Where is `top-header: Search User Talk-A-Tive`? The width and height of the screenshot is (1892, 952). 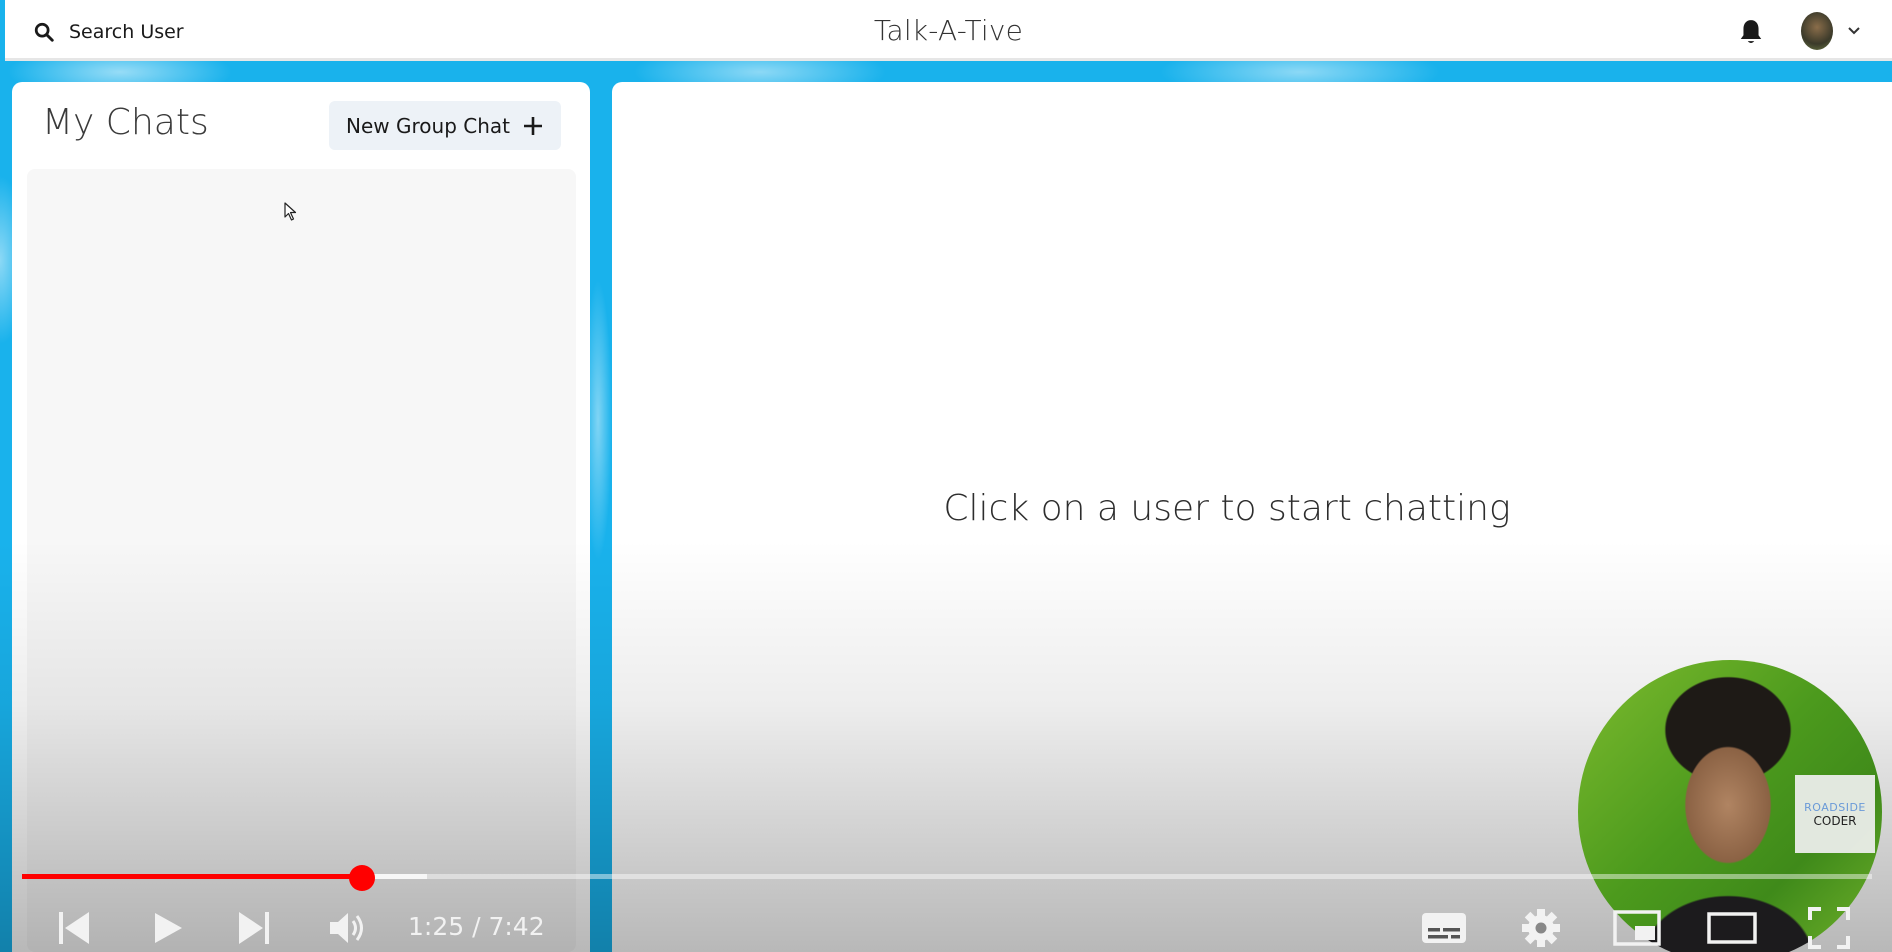
top-header: Search User Talk-A-Tive is located at coordinates (948, 30).